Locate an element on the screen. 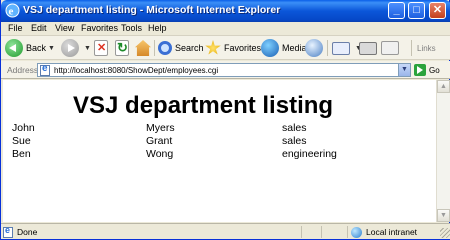 The width and height of the screenshot is (450, 240). status-message: Done is located at coordinates (20, 231).